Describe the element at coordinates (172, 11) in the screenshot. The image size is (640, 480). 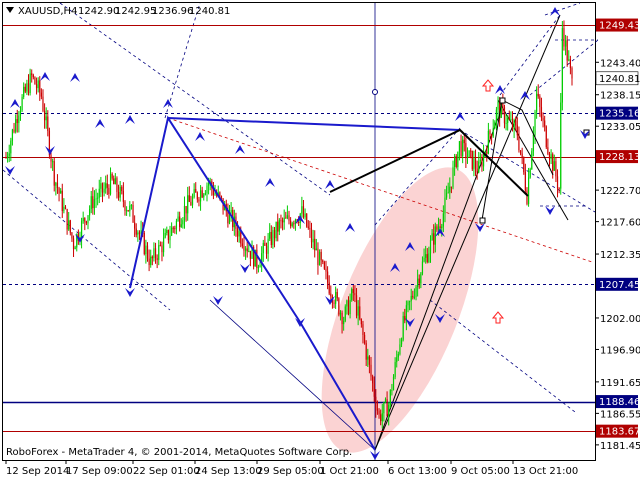
I see `header-low: 1236.96` at that location.